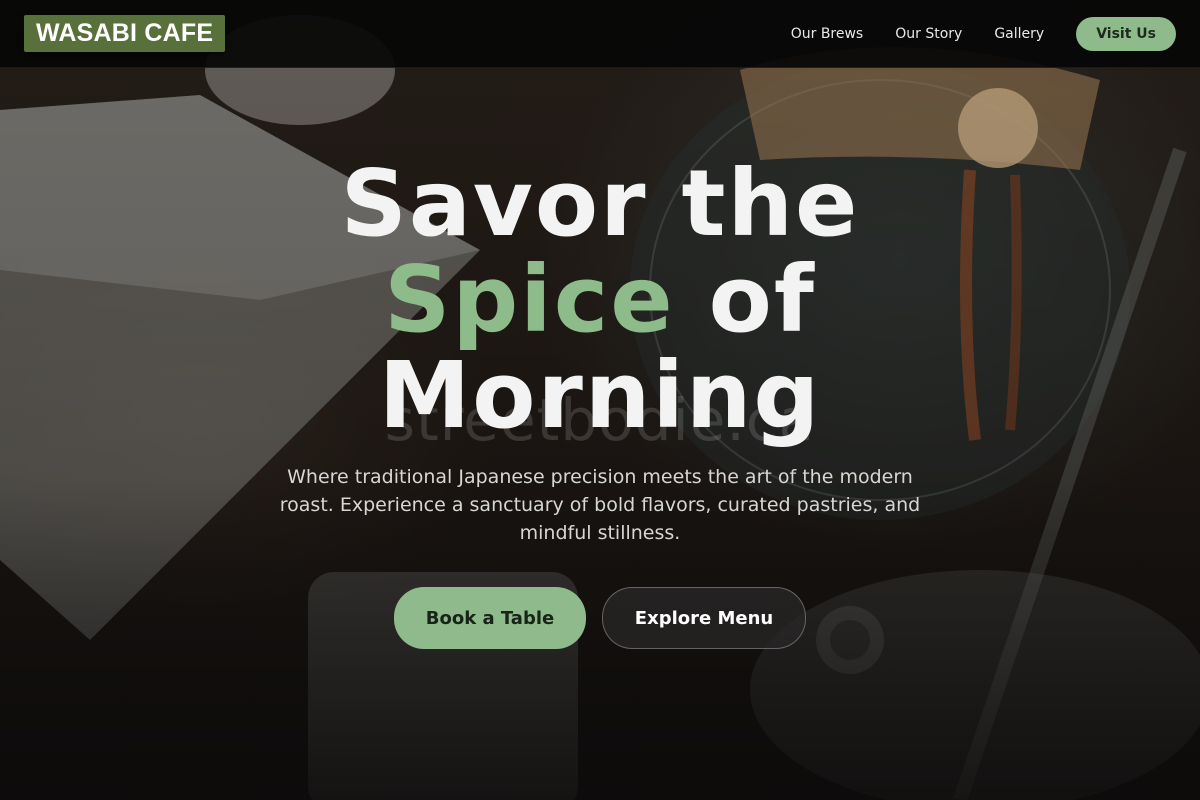 Image resolution: width=1200 pixels, height=800 pixels. What do you see at coordinates (827, 34) in the screenshot?
I see `nav-link-our-brews: Our Brews` at bounding box center [827, 34].